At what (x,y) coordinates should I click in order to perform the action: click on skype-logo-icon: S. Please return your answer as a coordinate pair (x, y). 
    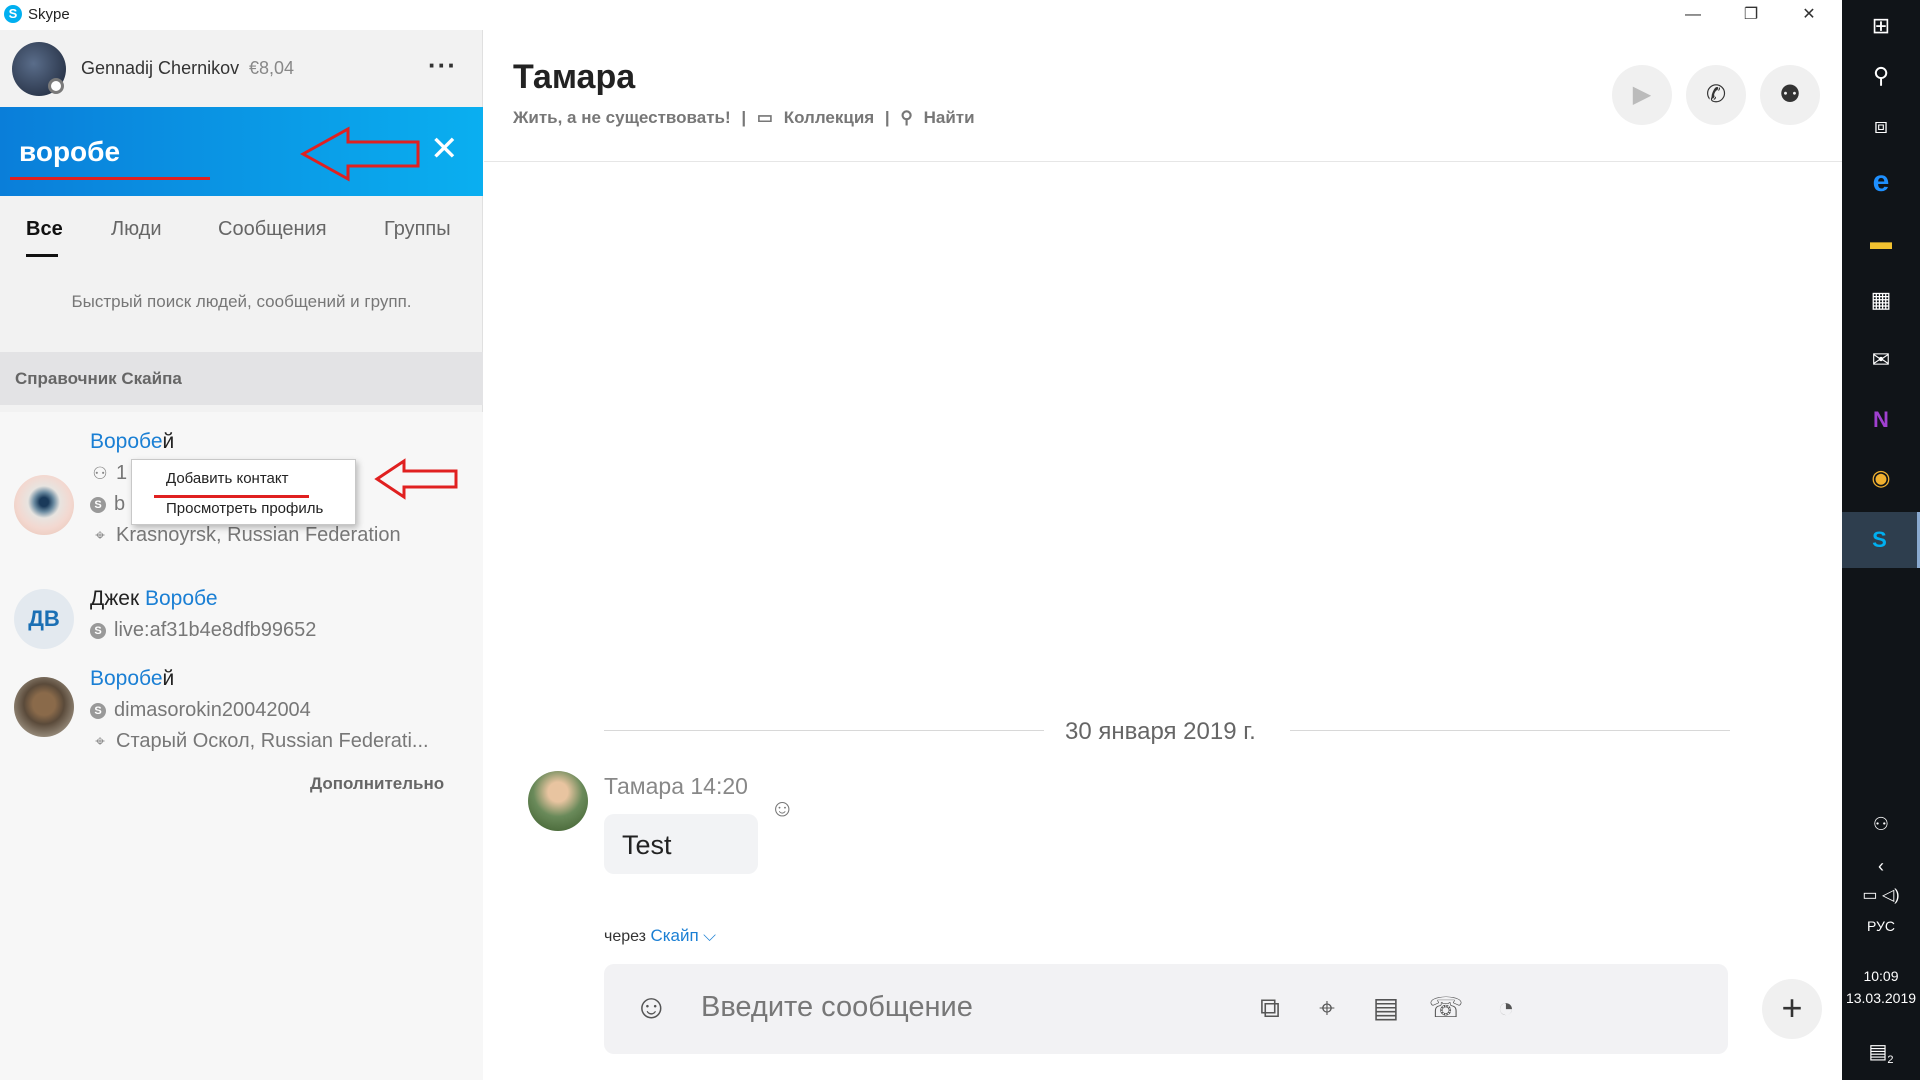
    Looking at the image, I should click on (13, 14).